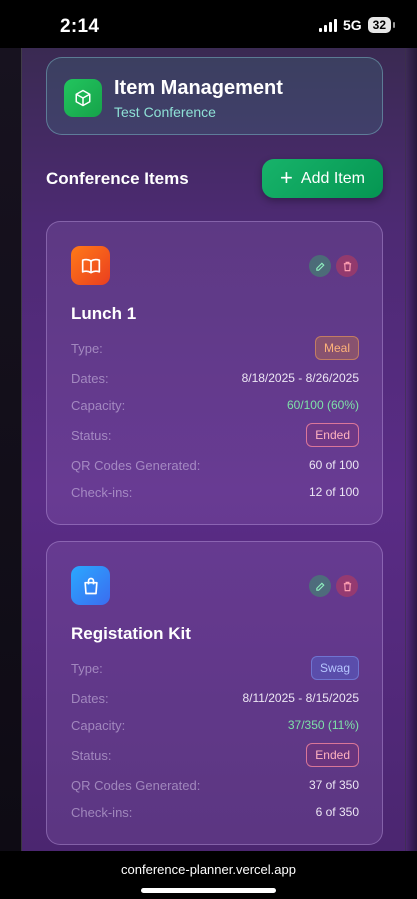 The image size is (417, 899). What do you see at coordinates (337, 812) in the screenshot?
I see `checkins-value: 6 of 350` at bounding box center [337, 812].